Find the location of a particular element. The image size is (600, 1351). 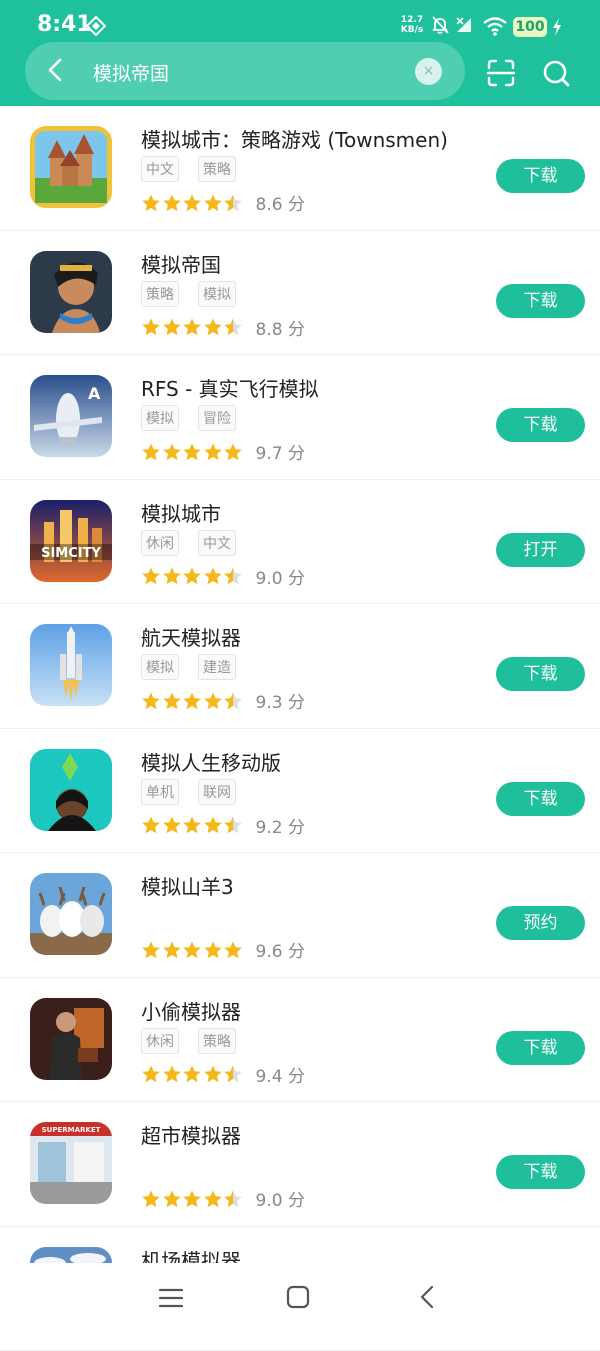

app-title: RFS - 真实飞行模拟 is located at coordinates (230, 387).